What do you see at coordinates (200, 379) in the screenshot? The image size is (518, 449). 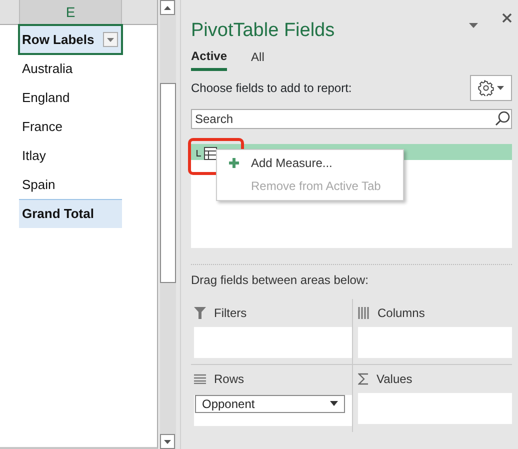 I see `rows-icon` at bounding box center [200, 379].